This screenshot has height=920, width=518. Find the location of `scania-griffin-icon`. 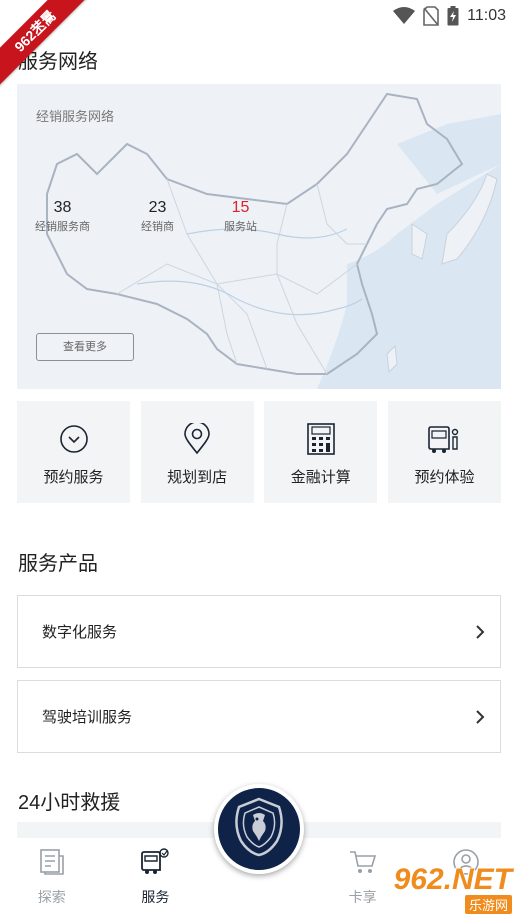

scania-griffin-icon is located at coordinates (259, 829).